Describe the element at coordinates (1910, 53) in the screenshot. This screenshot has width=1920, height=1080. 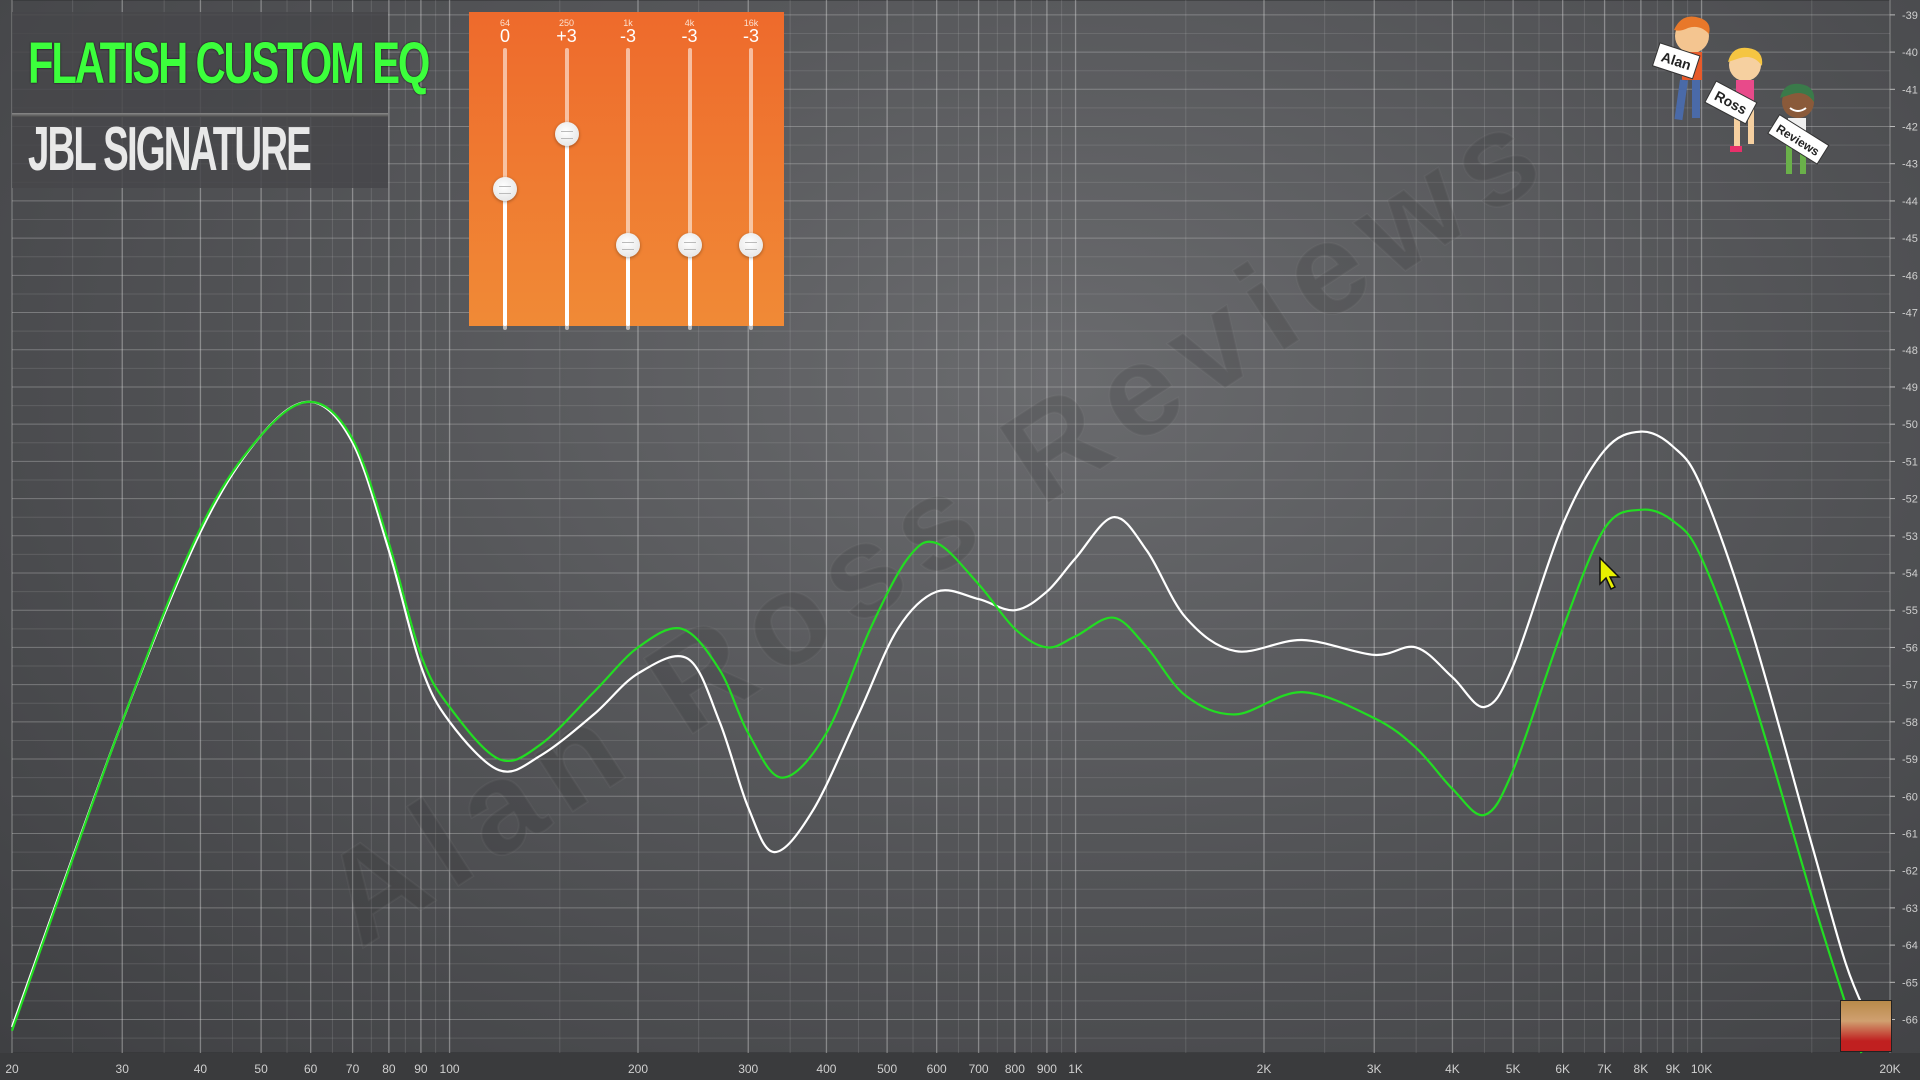
I see `y-tick-label: -40` at that location.